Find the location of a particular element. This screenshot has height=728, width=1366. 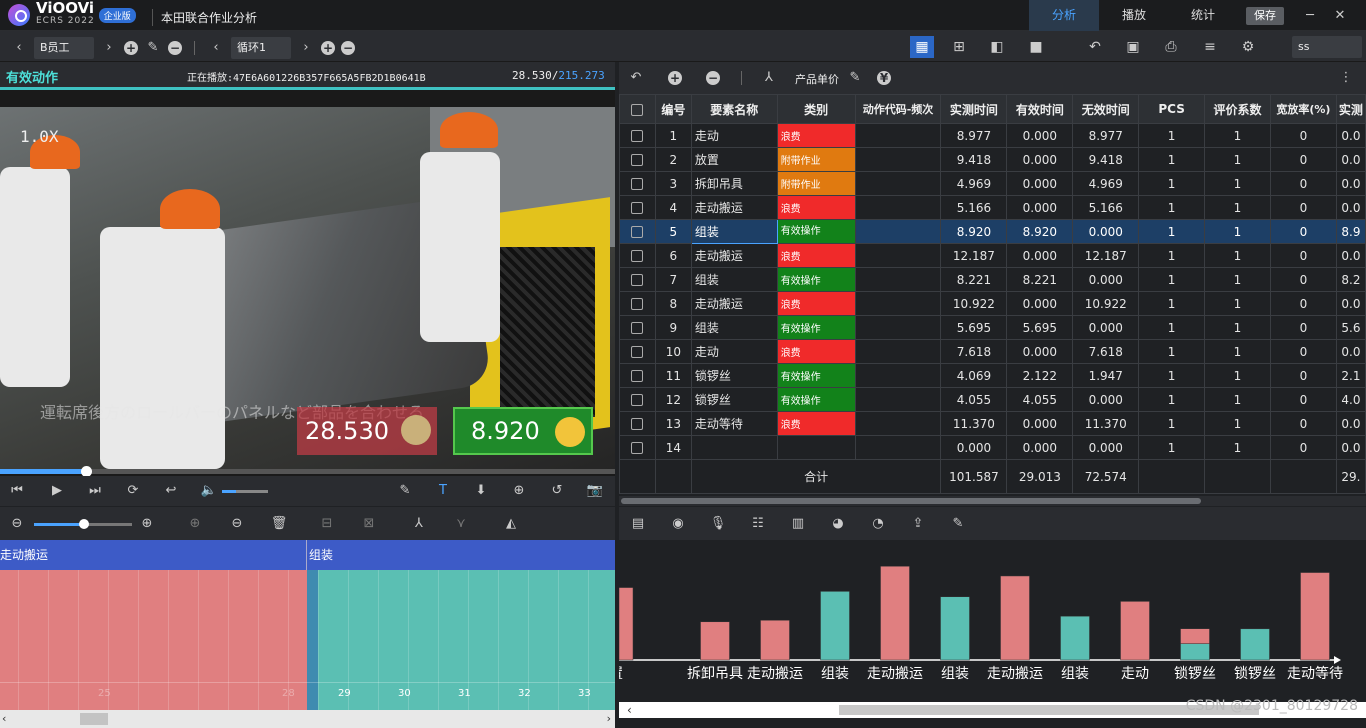

cell-name is located at coordinates (734, 447).